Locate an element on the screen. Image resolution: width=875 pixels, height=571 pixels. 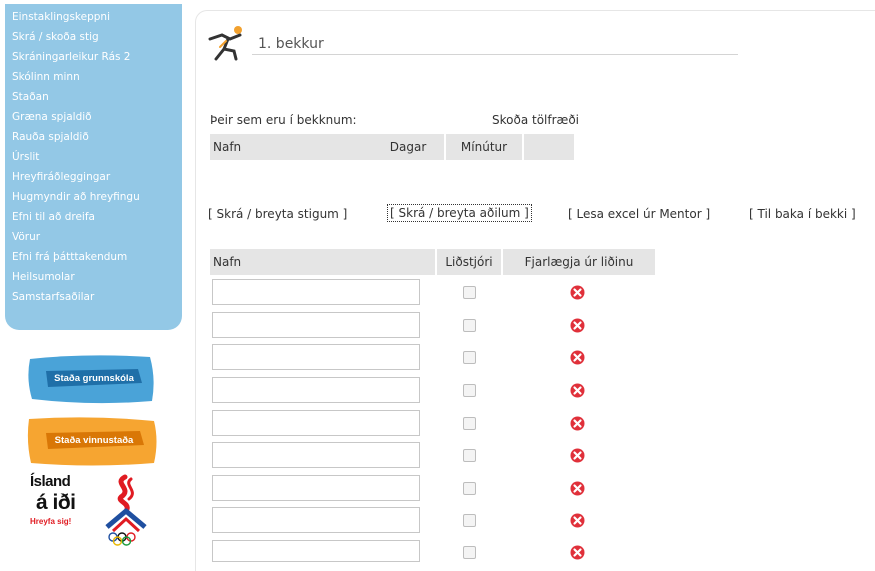
sidebar-item-stadan: Staðan is located at coordinates (30, 97).